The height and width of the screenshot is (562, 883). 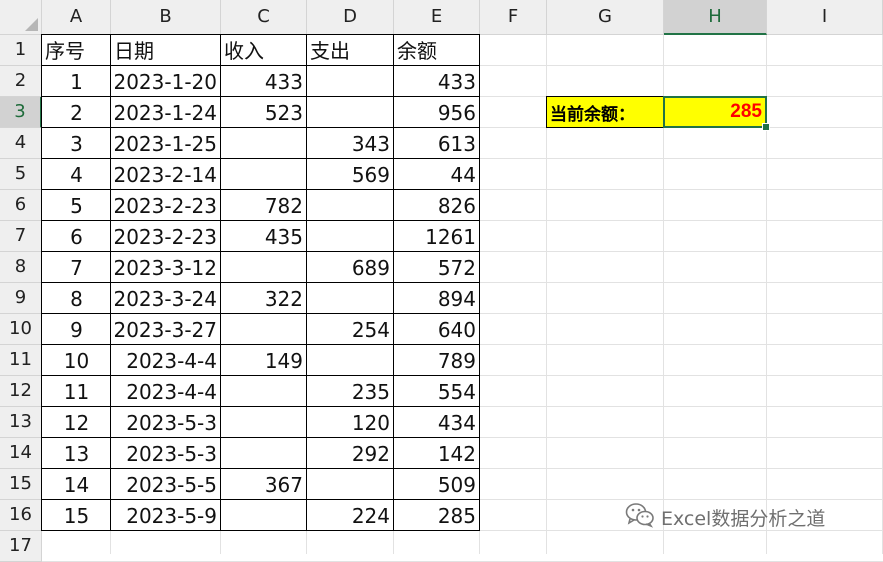 I want to click on table-cell: 640, so click(x=437, y=329).